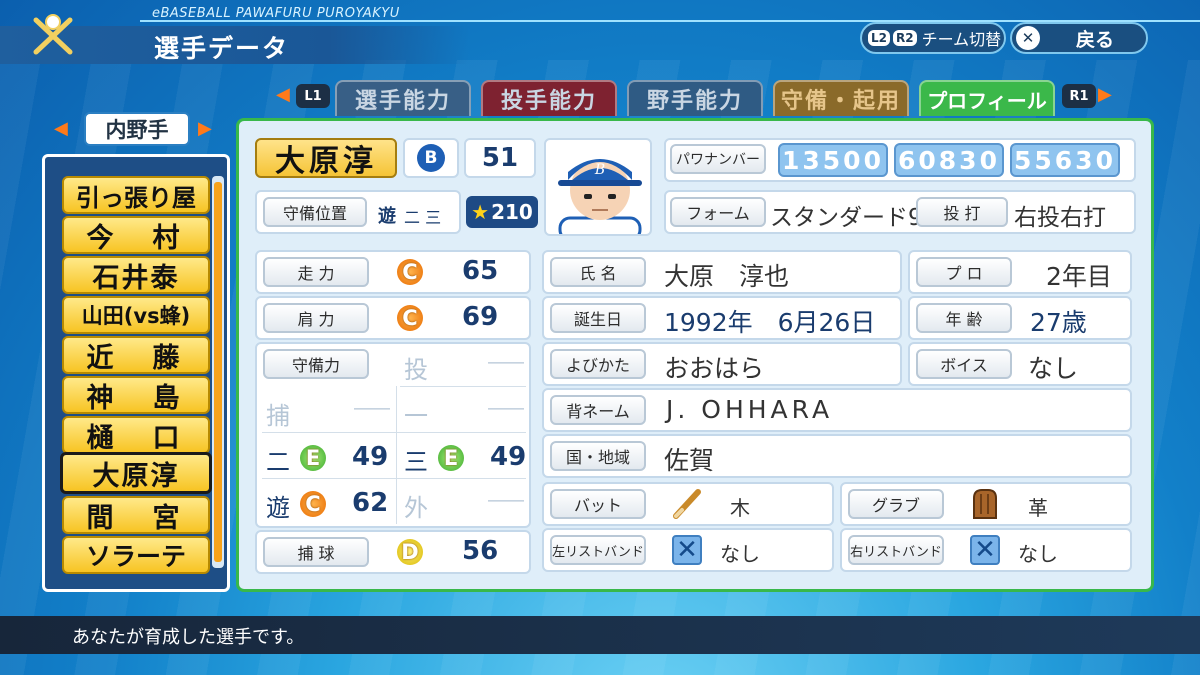 The width and height of the screenshot is (1200, 675). What do you see at coordinates (689, 460) in the screenshot?
I see `region-value: 佐賀` at bounding box center [689, 460].